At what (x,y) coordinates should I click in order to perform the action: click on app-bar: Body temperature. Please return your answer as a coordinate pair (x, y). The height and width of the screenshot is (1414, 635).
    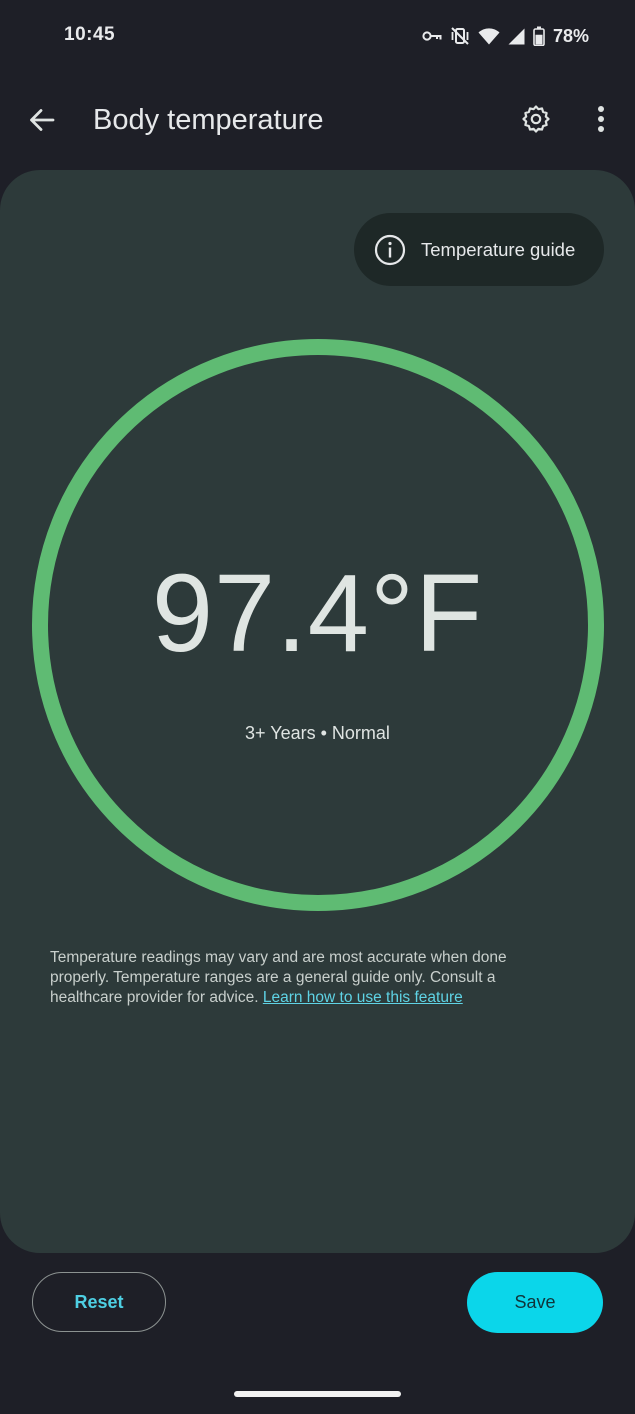
    Looking at the image, I should click on (317, 122).